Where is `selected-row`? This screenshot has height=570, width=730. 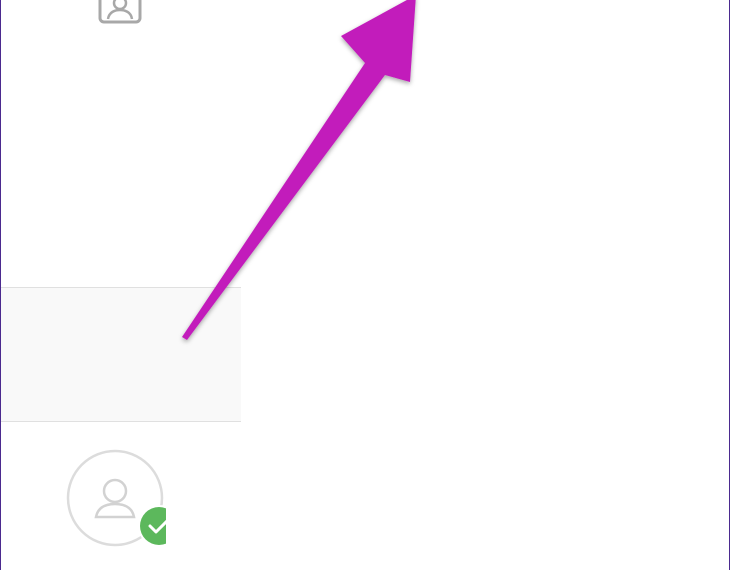
selected-row is located at coordinates (121, 355).